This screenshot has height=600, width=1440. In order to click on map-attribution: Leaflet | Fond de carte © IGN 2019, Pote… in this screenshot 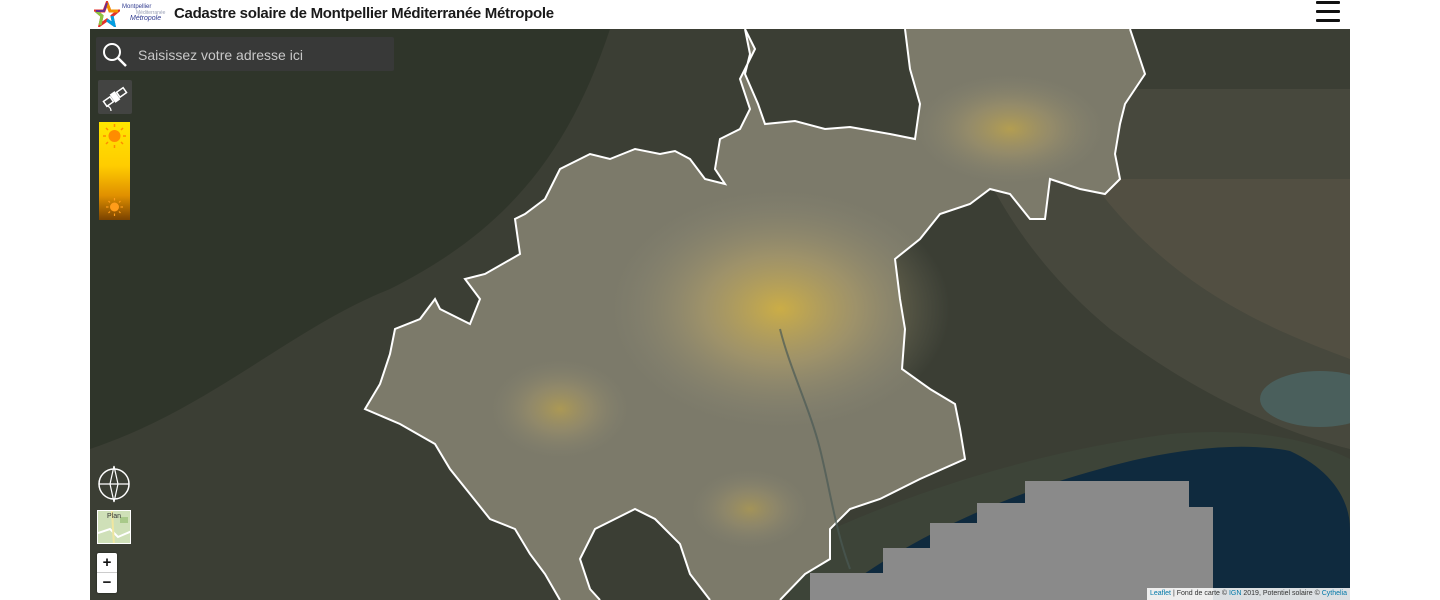, I will do `click(1248, 594)`.